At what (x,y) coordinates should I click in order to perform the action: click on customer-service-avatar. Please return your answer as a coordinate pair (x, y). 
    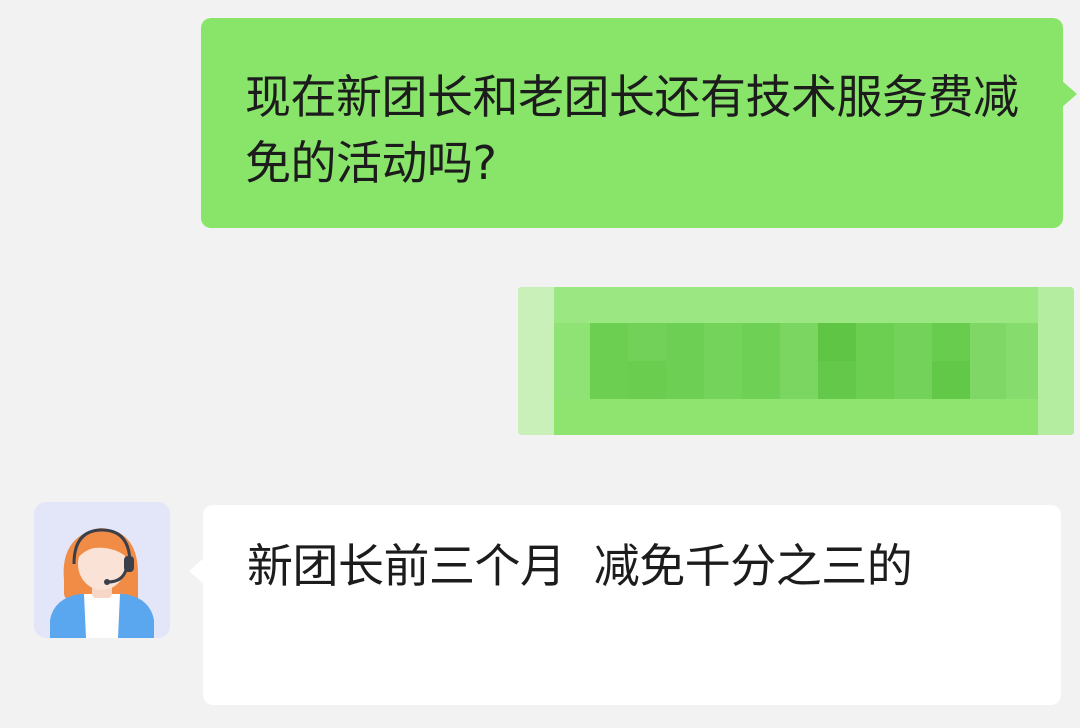
    Looking at the image, I should click on (102, 570).